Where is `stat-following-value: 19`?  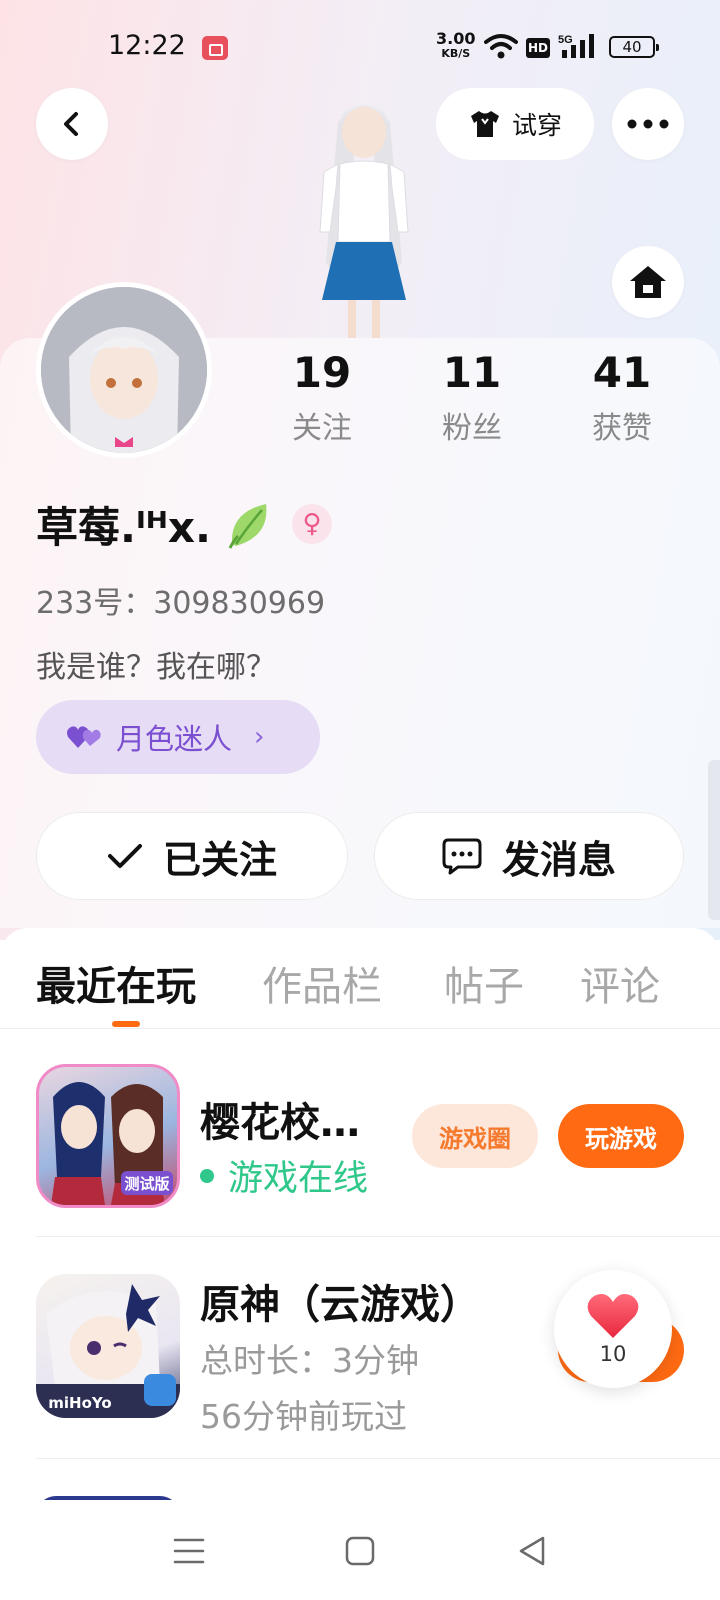
stat-following-value: 19 is located at coordinates (322, 372).